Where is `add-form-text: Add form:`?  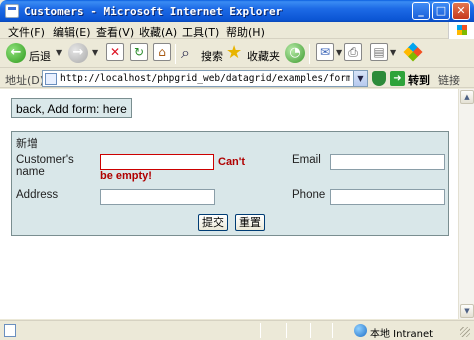 add-form-text: Add form: is located at coordinates (73, 109).